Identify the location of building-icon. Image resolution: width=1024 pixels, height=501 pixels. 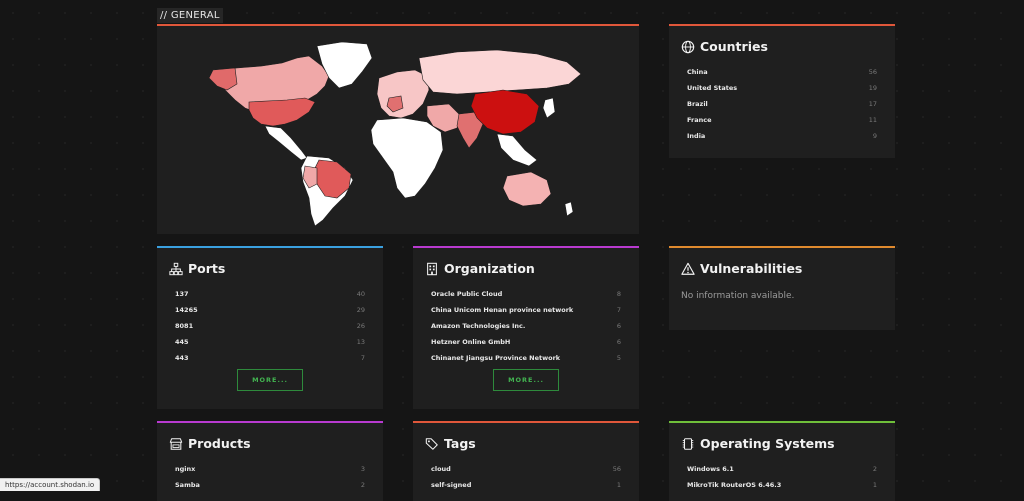
(432, 268).